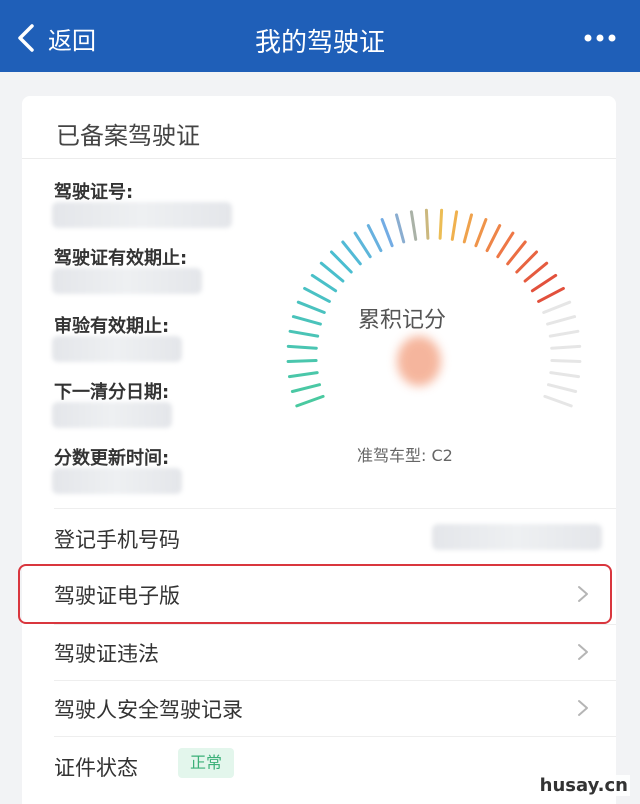 The image size is (640, 804). I want to click on menu-item-e-license: 驾驶证电子版, so click(319, 594).